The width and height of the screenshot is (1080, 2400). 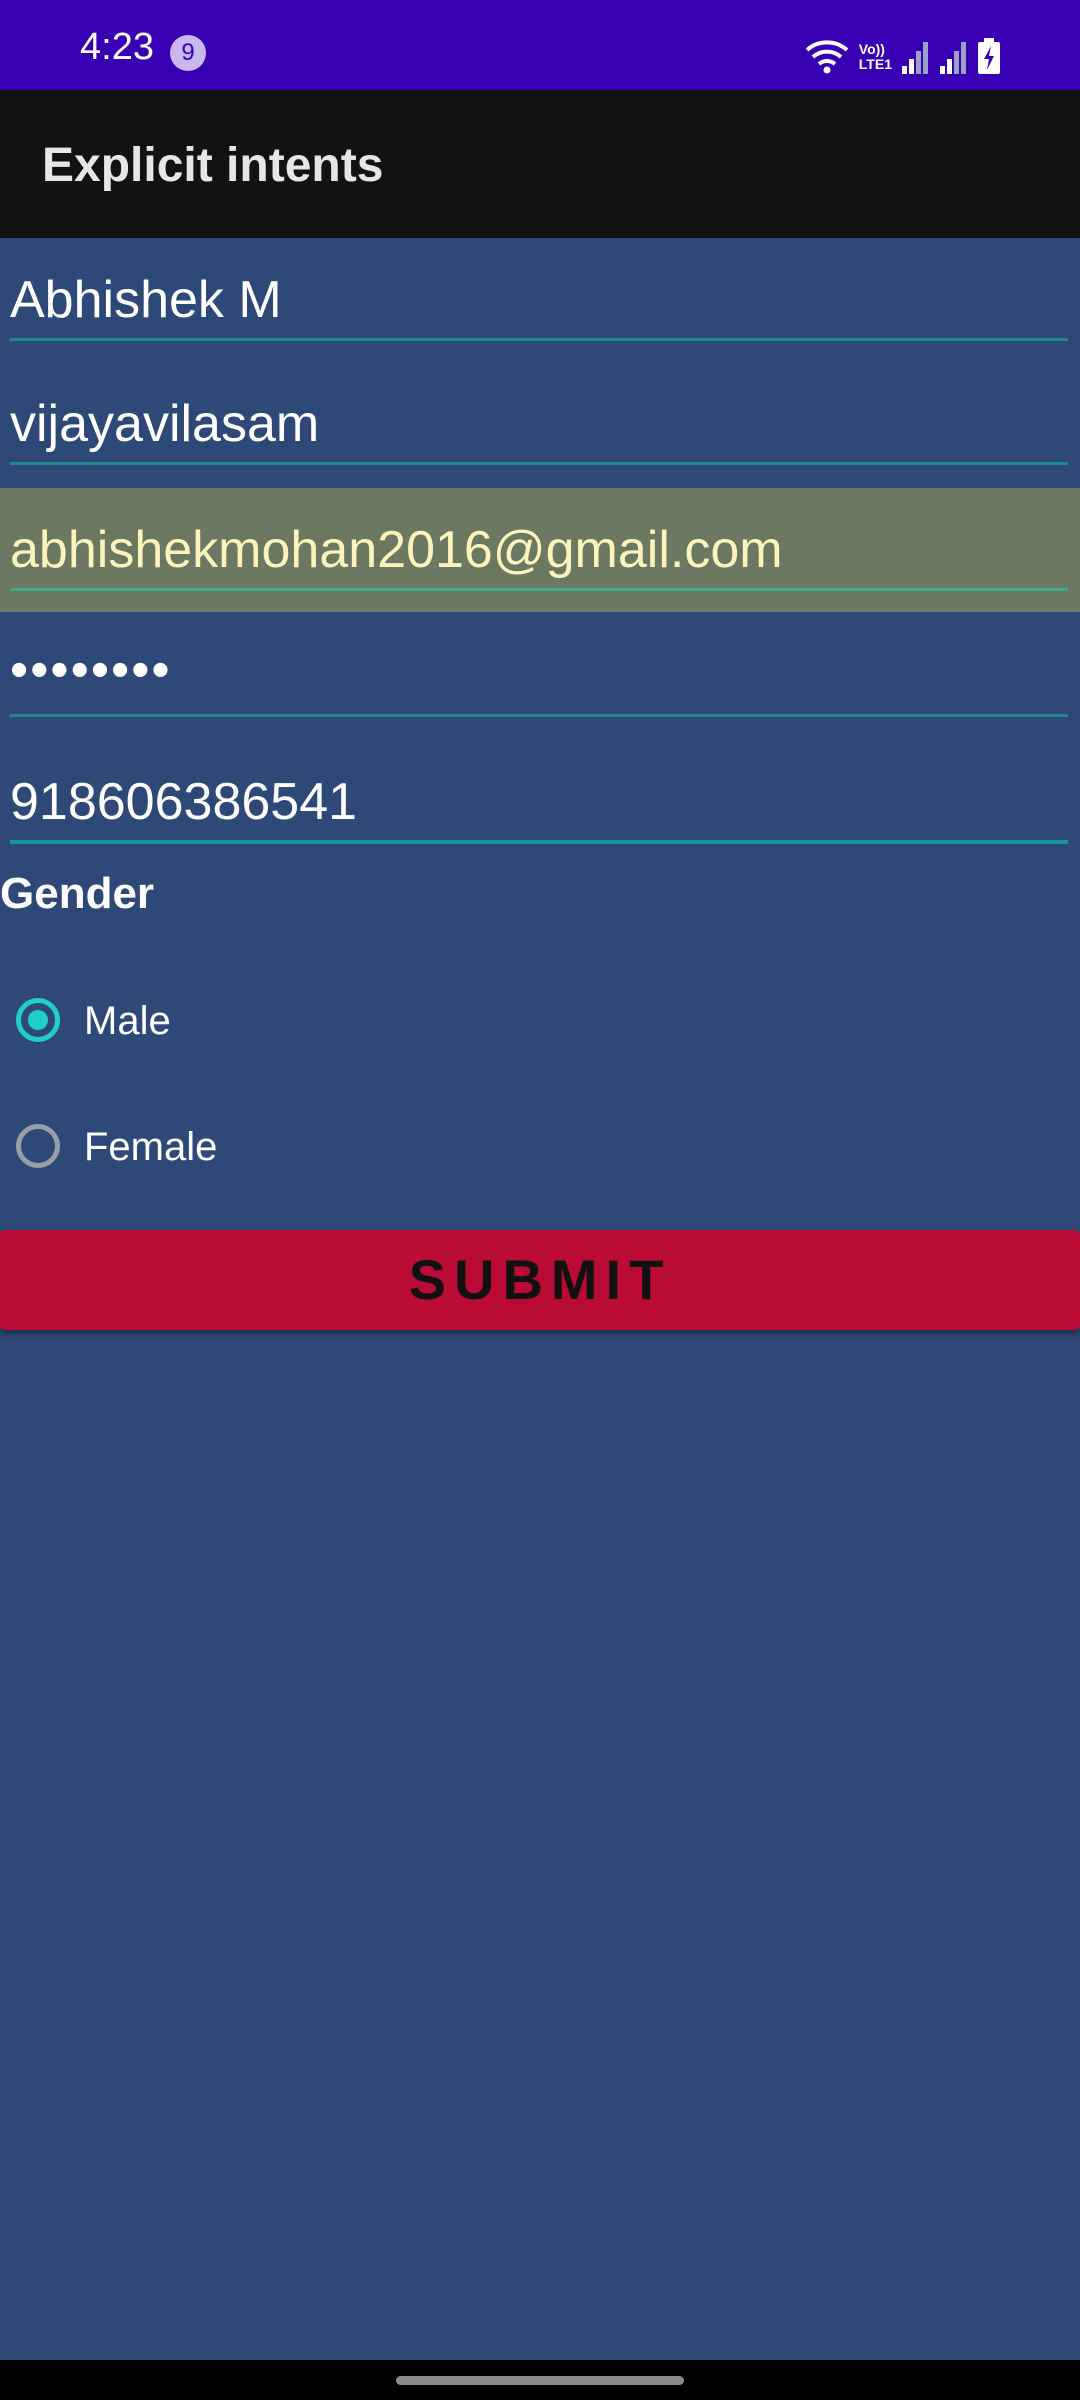 What do you see at coordinates (396, 550) in the screenshot?
I see `email-input-value: abhishekmohan2016@gmail.com` at bounding box center [396, 550].